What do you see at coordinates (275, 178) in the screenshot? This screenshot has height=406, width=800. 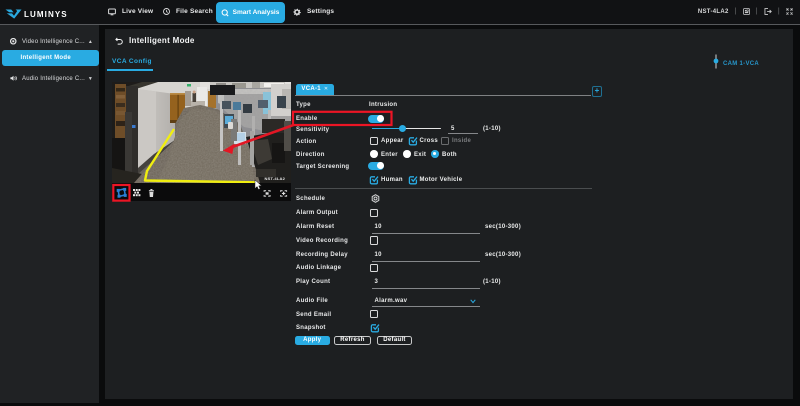 I see `svg-text: NST-4LA2` at bounding box center [275, 178].